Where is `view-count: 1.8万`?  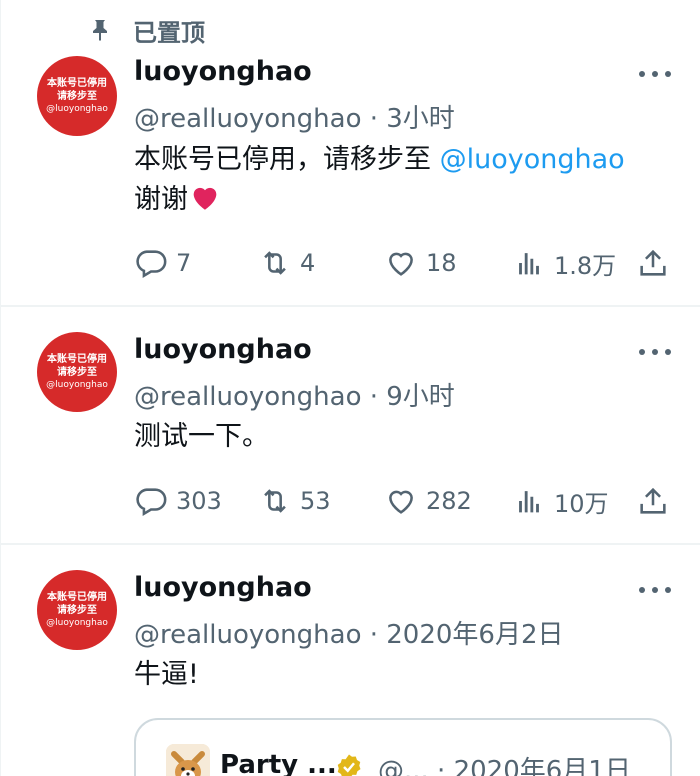
view-count: 1.8万 is located at coordinates (585, 265).